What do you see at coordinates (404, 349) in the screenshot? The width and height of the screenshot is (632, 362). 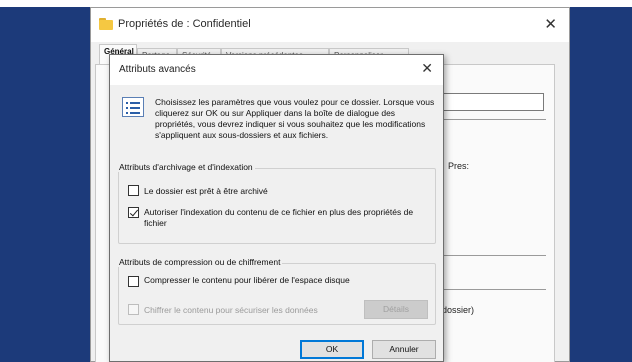 I see `cancel-button: Annuler` at bounding box center [404, 349].